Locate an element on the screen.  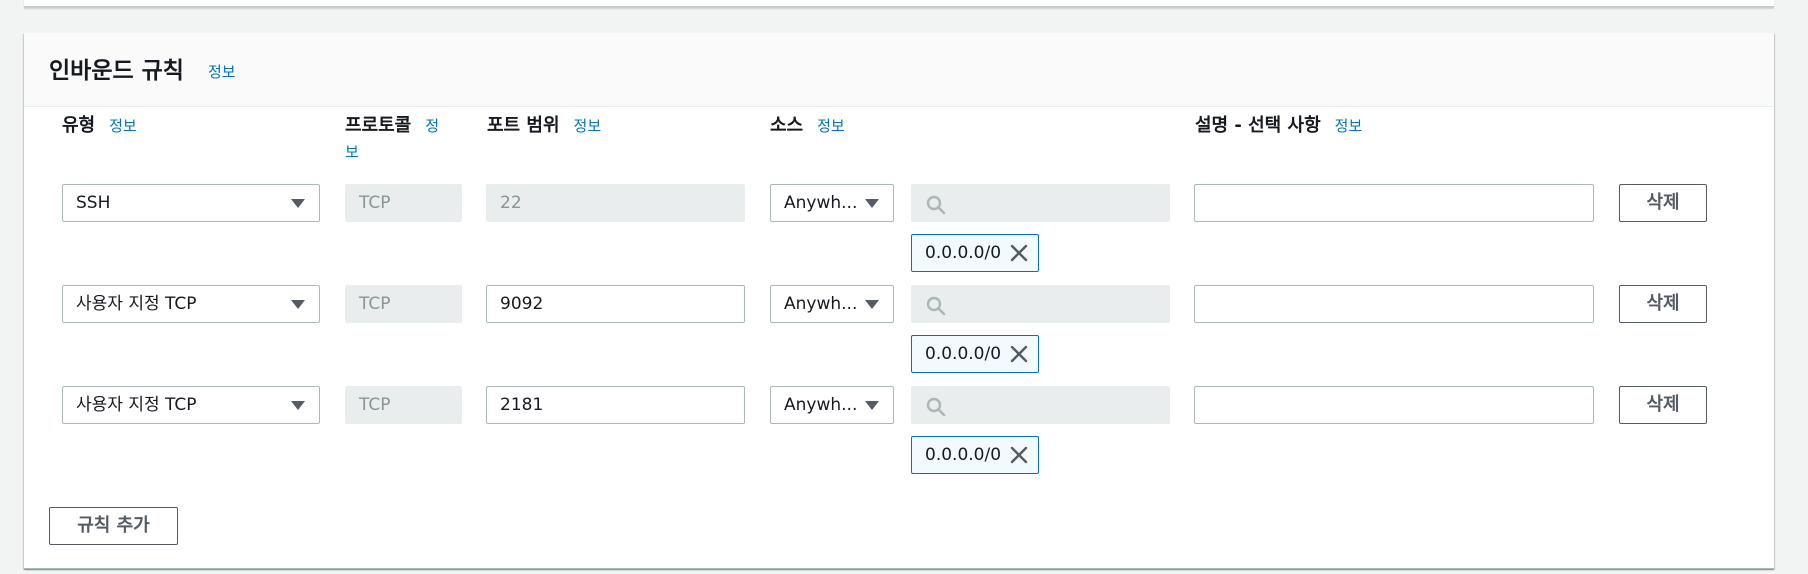
protocol-info-link: 정 is located at coordinates (432, 126).